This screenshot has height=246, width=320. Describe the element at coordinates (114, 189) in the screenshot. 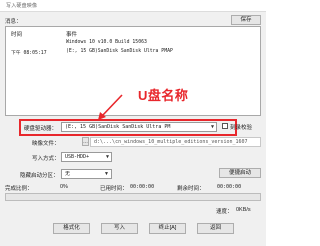

I see `elapsed-label: 已用时间：` at that location.